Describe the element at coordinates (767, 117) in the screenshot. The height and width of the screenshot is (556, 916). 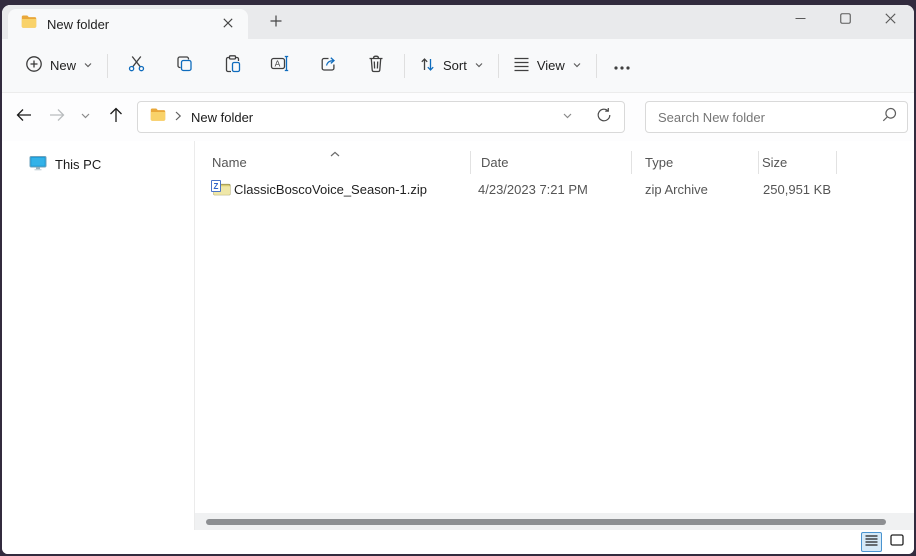
I see `search-input` at that location.